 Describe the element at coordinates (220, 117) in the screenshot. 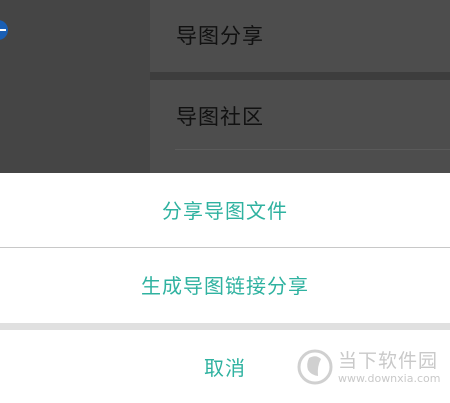

I see `background-menu-label: 导图社区` at that location.